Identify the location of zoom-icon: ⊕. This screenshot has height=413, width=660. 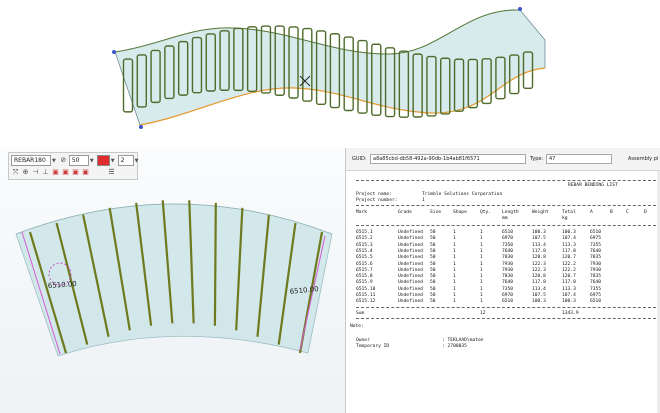
(25, 172).